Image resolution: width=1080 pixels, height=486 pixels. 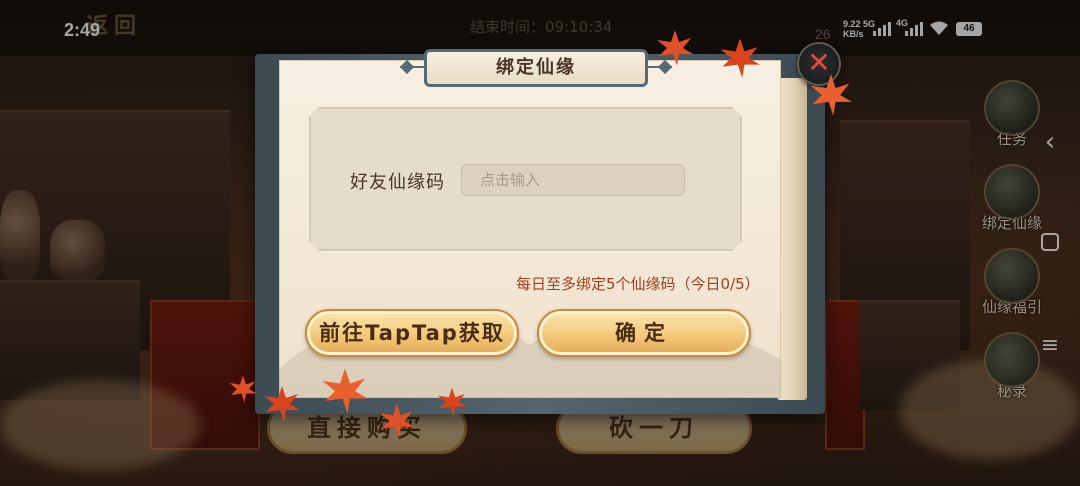 What do you see at coordinates (412, 333) in the screenshot?
I see `taptap-button: 前往TapTap获取` at bounding box center [412, 333].